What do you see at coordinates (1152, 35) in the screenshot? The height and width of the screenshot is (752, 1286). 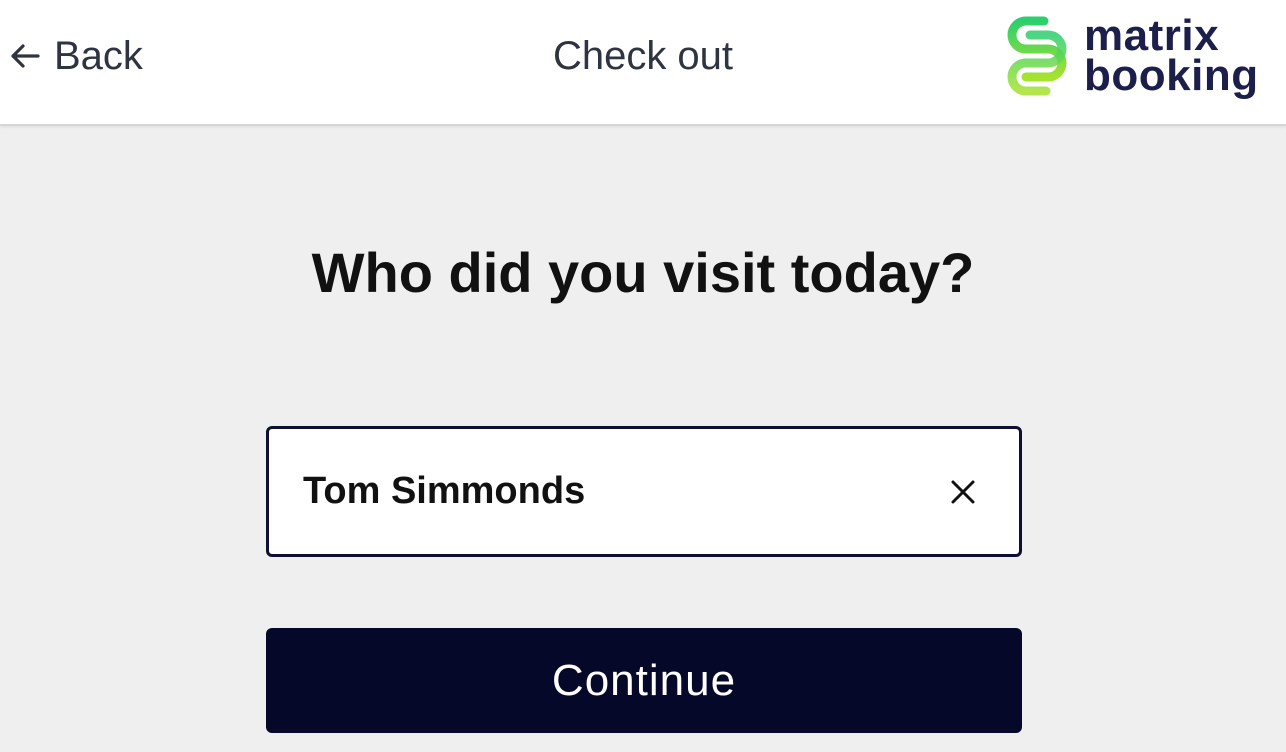 I see `logo-text-line1: matrix` at bounding box center [1152, 35].